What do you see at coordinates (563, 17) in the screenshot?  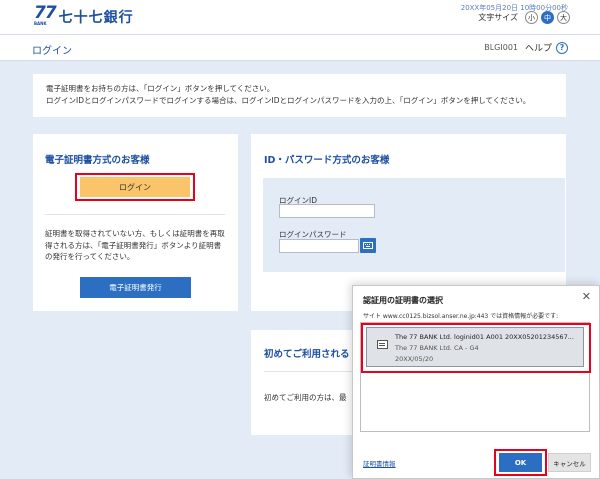 I see `font-size-large-button: 大` at bounding box center [563, 17].